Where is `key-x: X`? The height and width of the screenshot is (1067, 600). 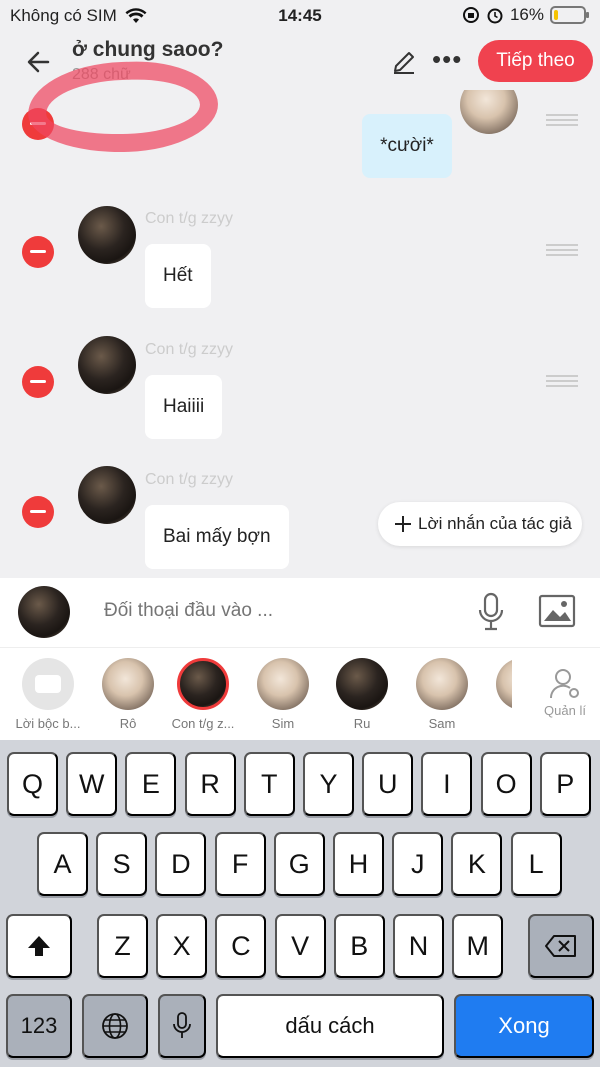
key-x: X is located at coordinates (182, 946).